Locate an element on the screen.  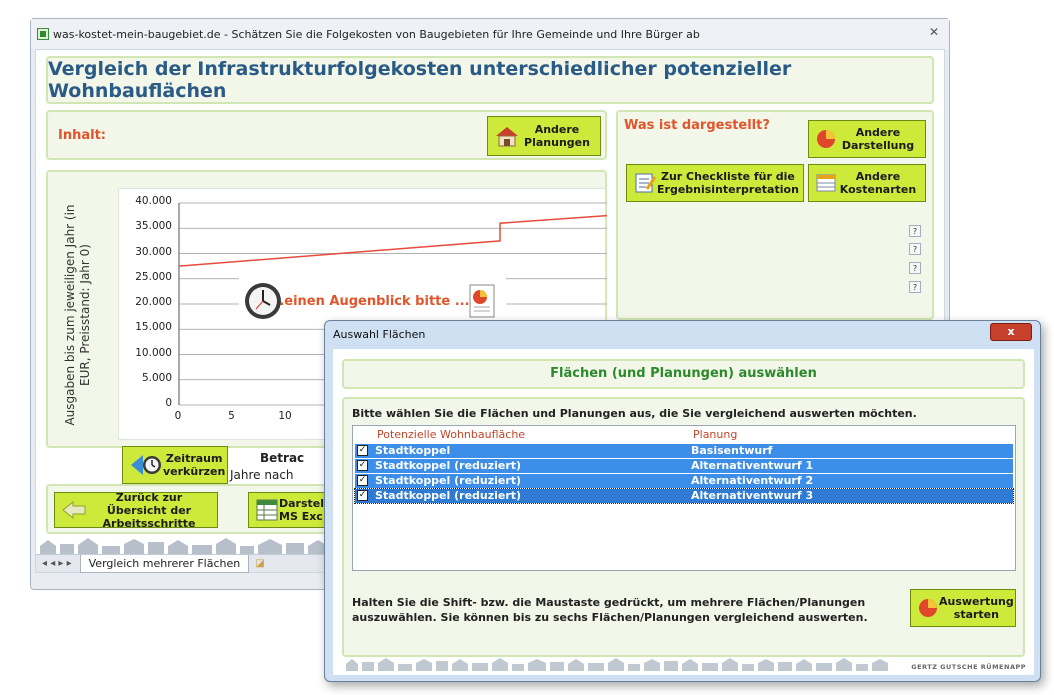
andere-darstellung-button: Andere Darstellung is located at coordinates (867, 139).